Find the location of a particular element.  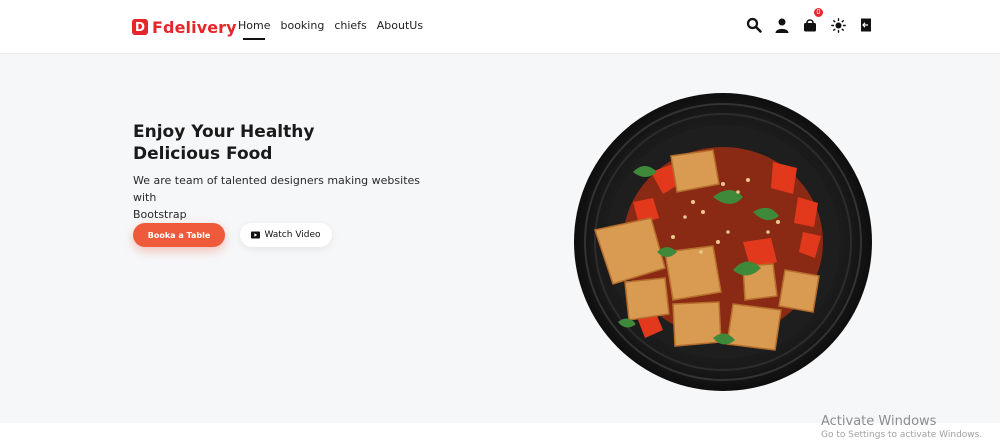

hero-title-line2: Delicious Food is located at coordinates (203, 154).